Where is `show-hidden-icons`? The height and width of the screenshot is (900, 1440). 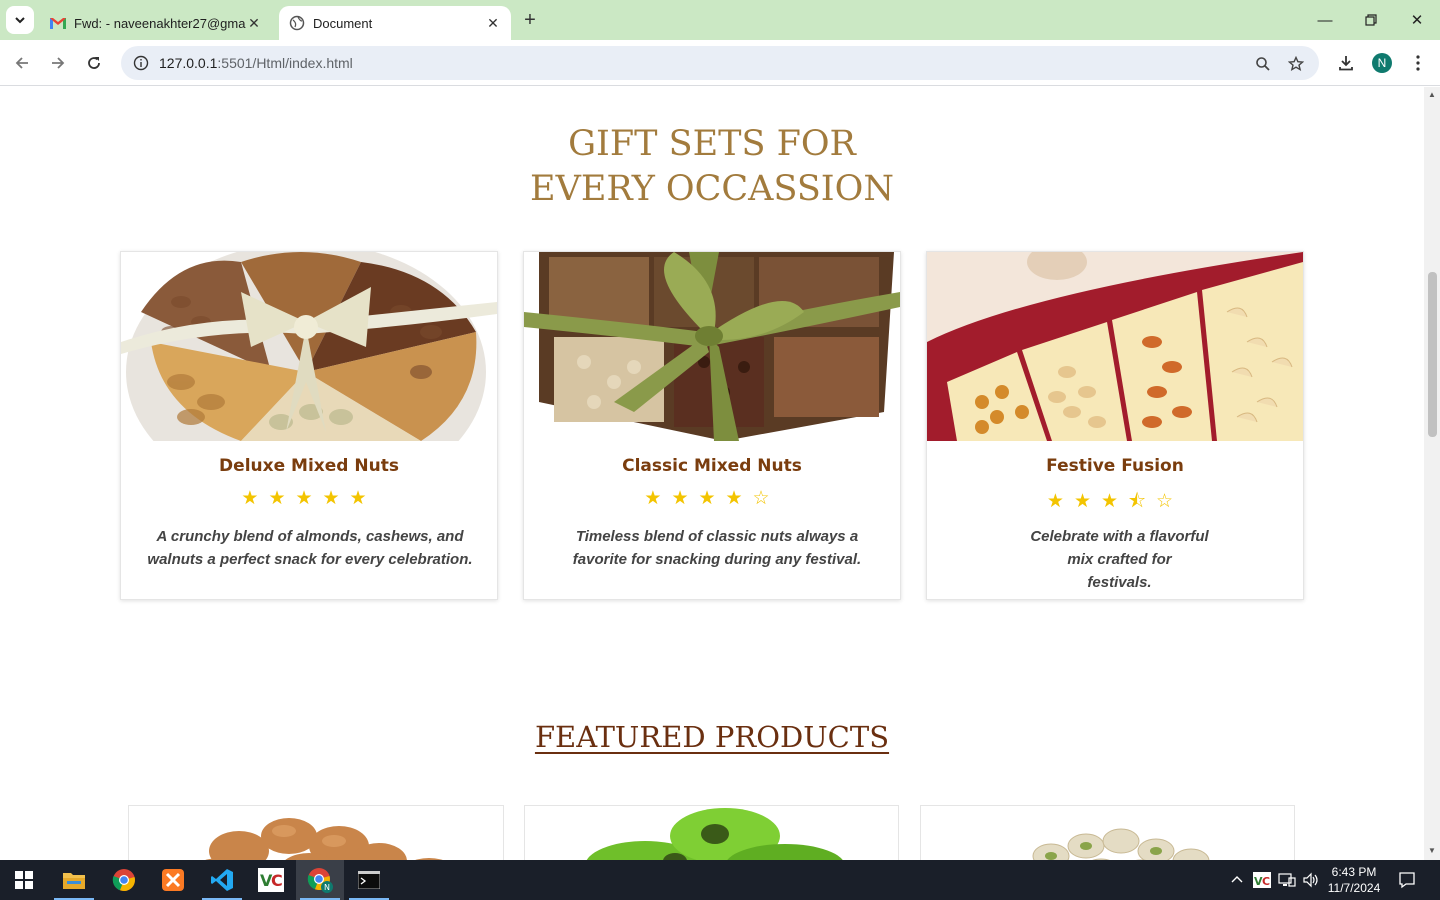 show-hidden-icons is located at coordinates (1237, 880).